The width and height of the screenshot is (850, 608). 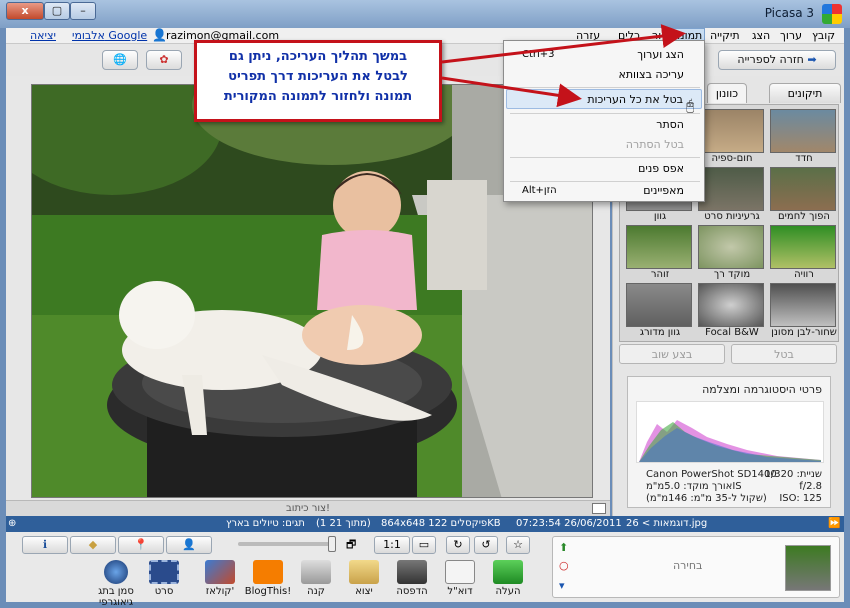 What do you see at coordinates (563, 66) in the screenshot?
I see `callout-arrows` at bounding box center [563, 66].